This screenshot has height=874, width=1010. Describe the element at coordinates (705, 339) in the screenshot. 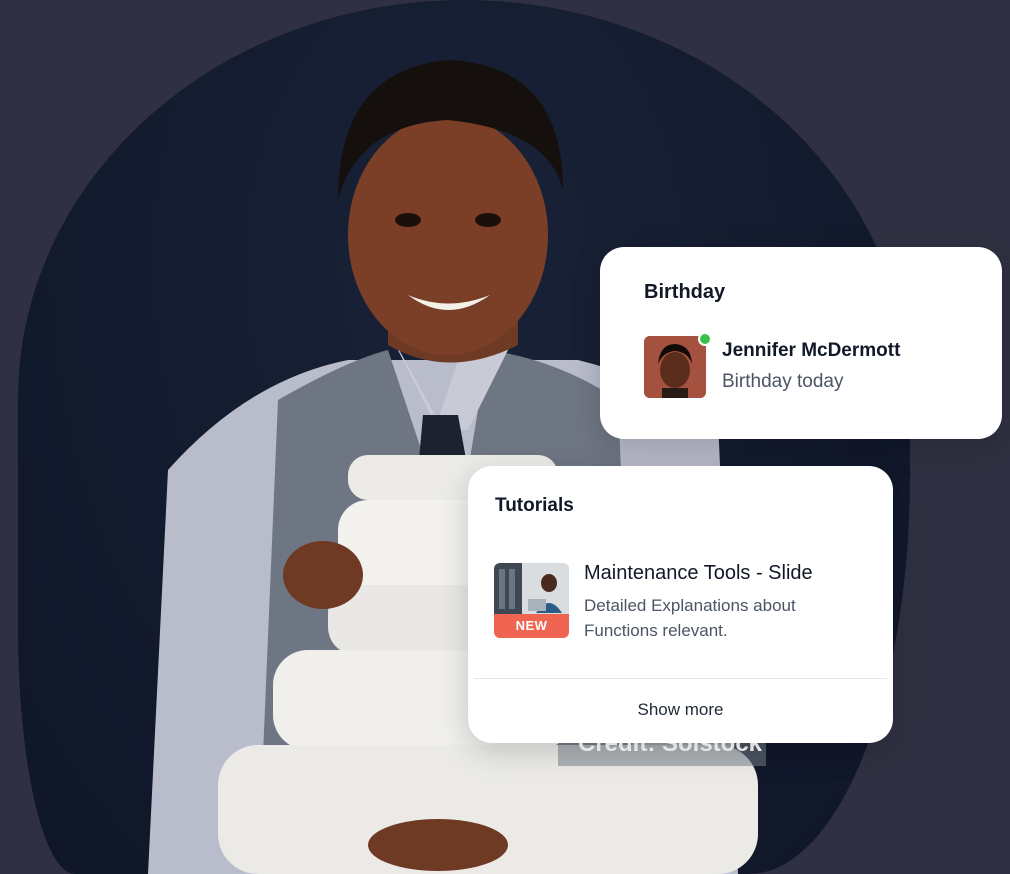

I see `online-status-icon` at that location.